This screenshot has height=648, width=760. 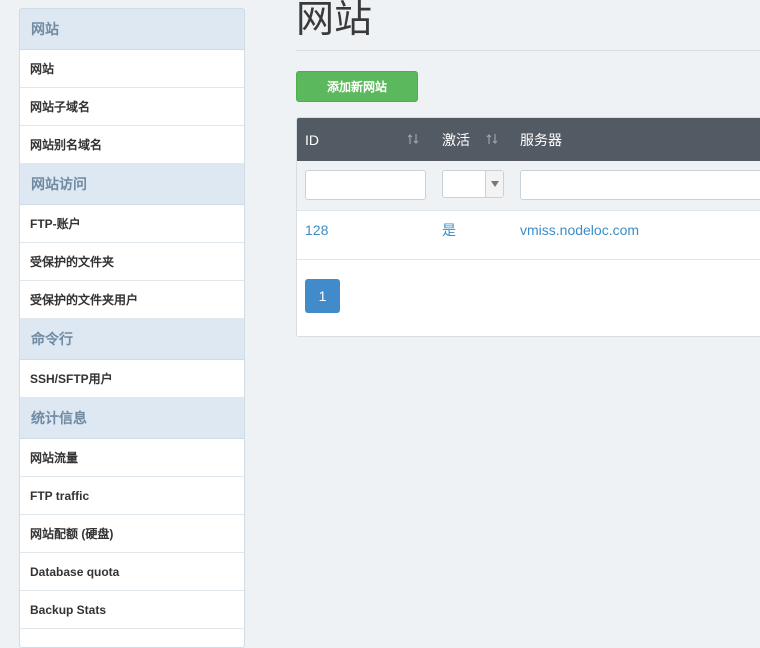 I want to click on sidebar-section-command-line: 命令行, so click(x=132, y=339).